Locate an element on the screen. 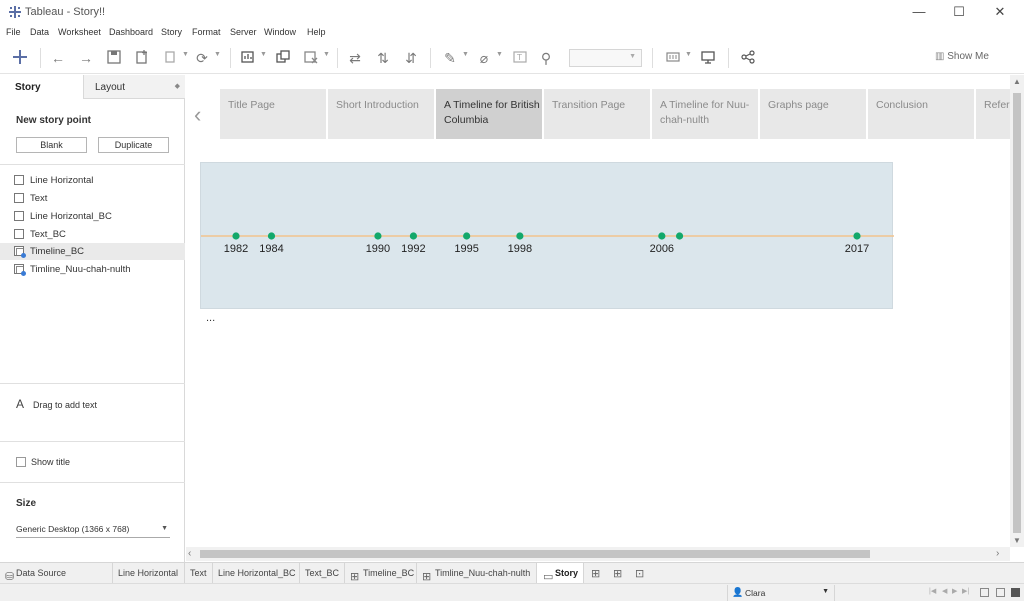 Image resolution: width=1024 pixels, height=601 pixels. tab-story: ▭ Story is located at coordinates (560, 573).